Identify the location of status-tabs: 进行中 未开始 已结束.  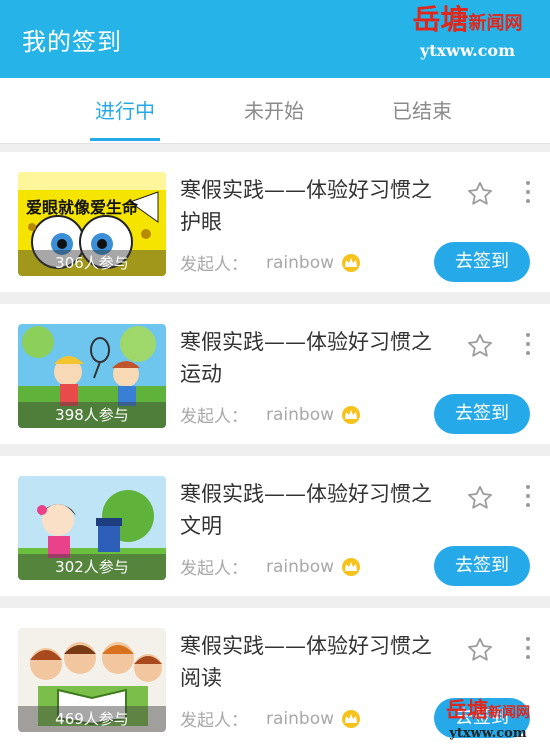
(275, 111).